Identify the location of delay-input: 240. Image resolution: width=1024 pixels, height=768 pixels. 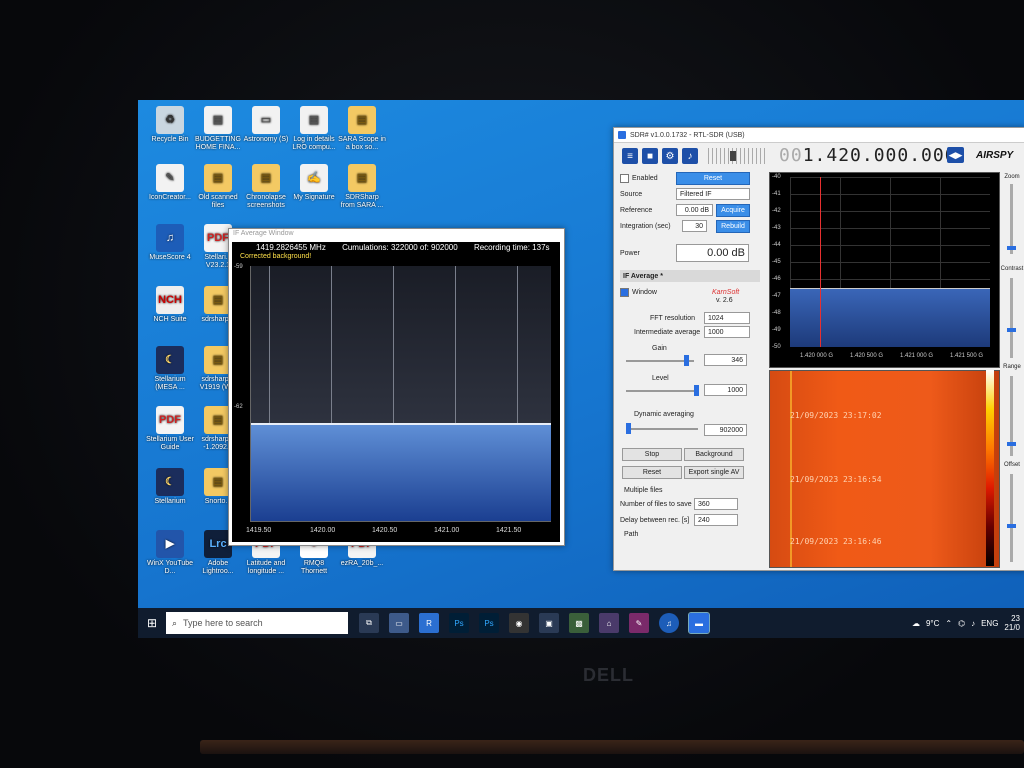
(716, 520).